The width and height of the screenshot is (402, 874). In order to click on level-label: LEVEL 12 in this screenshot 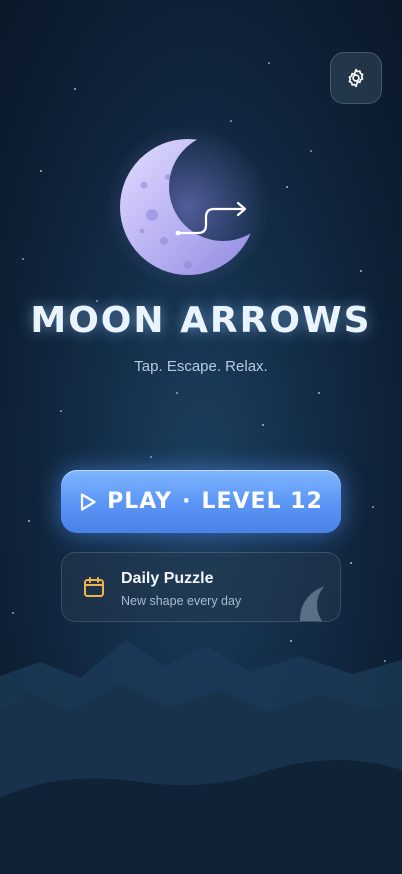, I will do `click(262, 501)`.